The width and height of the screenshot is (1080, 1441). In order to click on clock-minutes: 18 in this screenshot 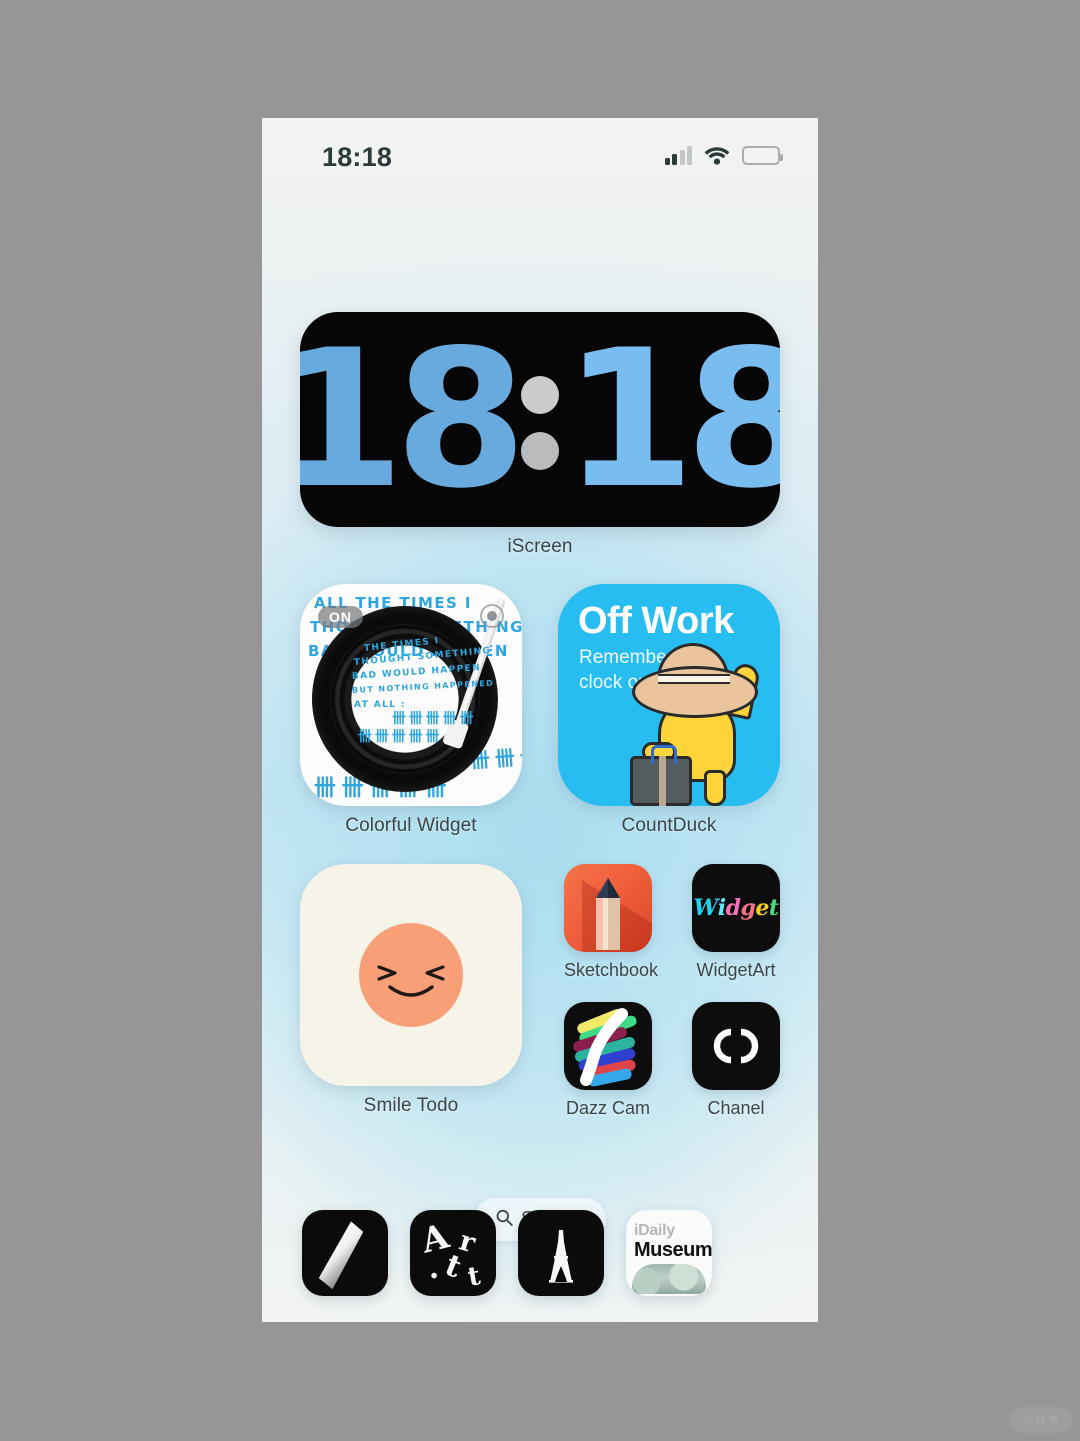, I will do `click(671, 419)`.